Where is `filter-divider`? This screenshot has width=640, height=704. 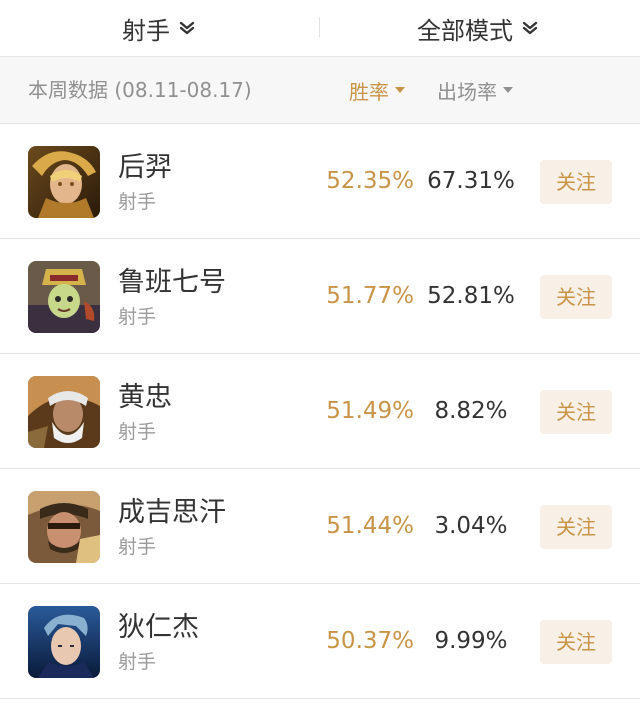
filter-divider is located at coordinates (319, 27).